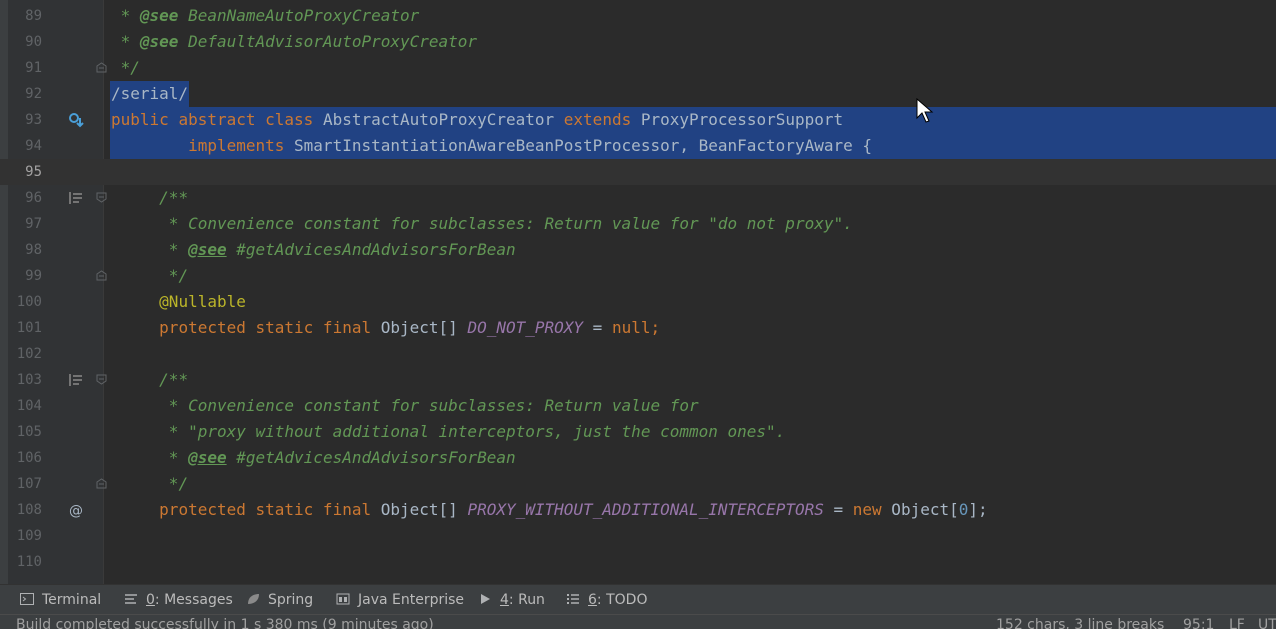 This screenshot has height=629, width=1276. Describe the element at coordinates (149, 198) in the screenshot. I see `line-code: /**` at that location.